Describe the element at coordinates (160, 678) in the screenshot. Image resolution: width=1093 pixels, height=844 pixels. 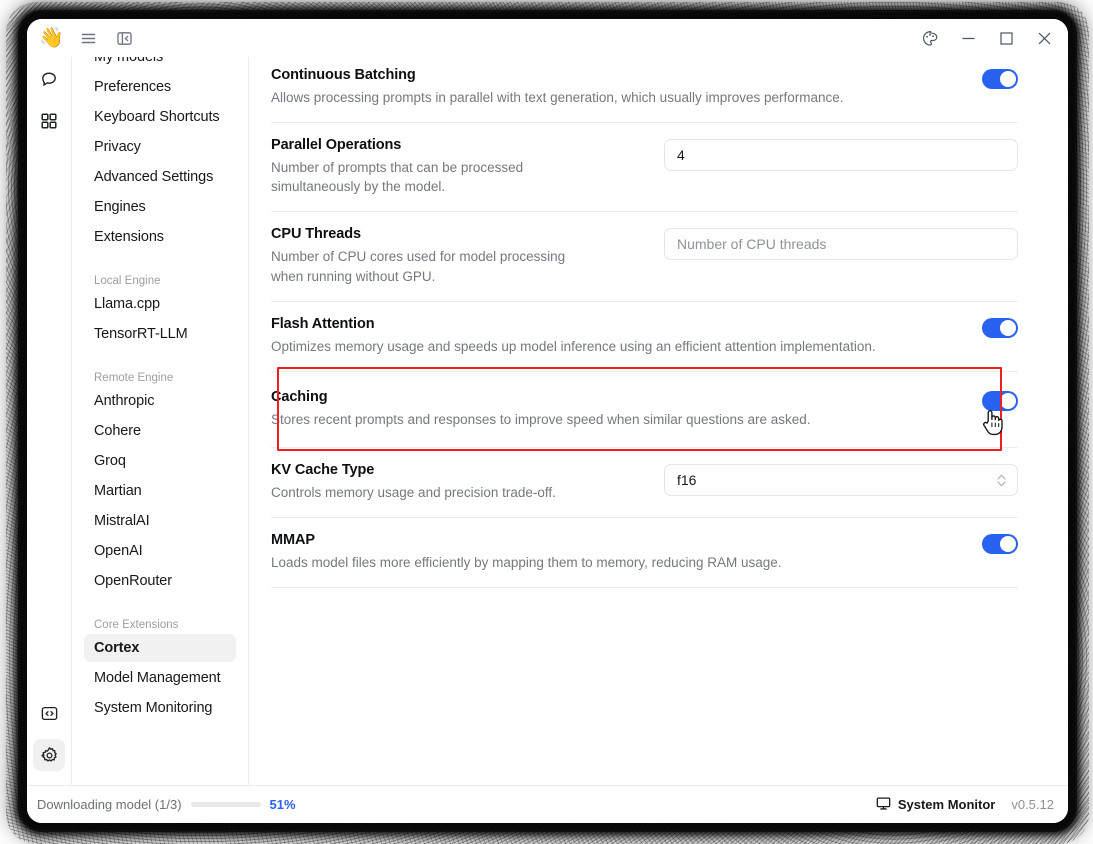
I see `sidebar-item-model-management: Model Management` at that location.